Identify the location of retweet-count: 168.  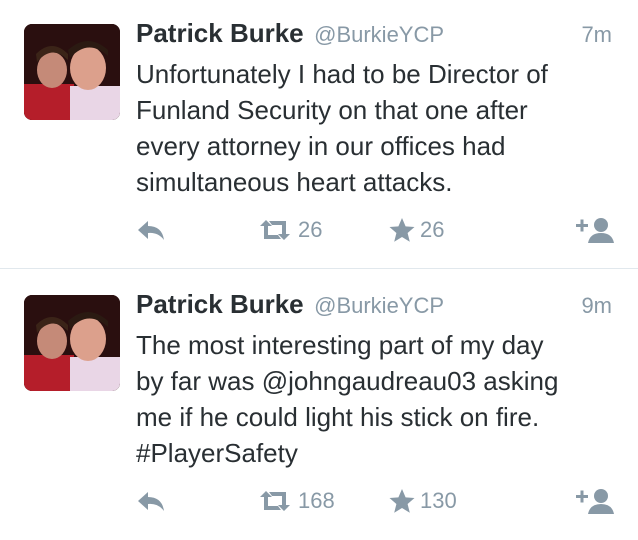
(316, 500).